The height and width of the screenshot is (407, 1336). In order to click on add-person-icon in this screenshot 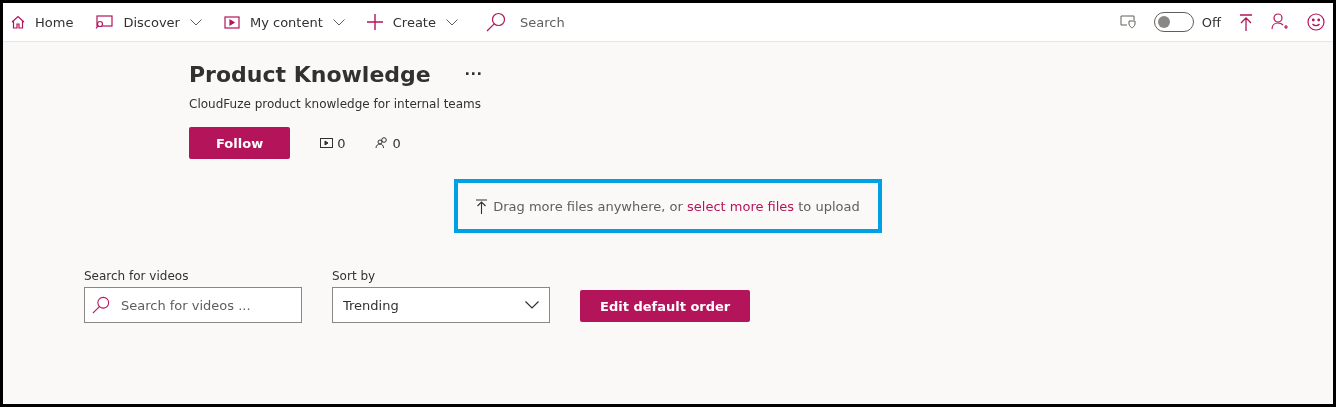, I will do `click(1280, 22)`.